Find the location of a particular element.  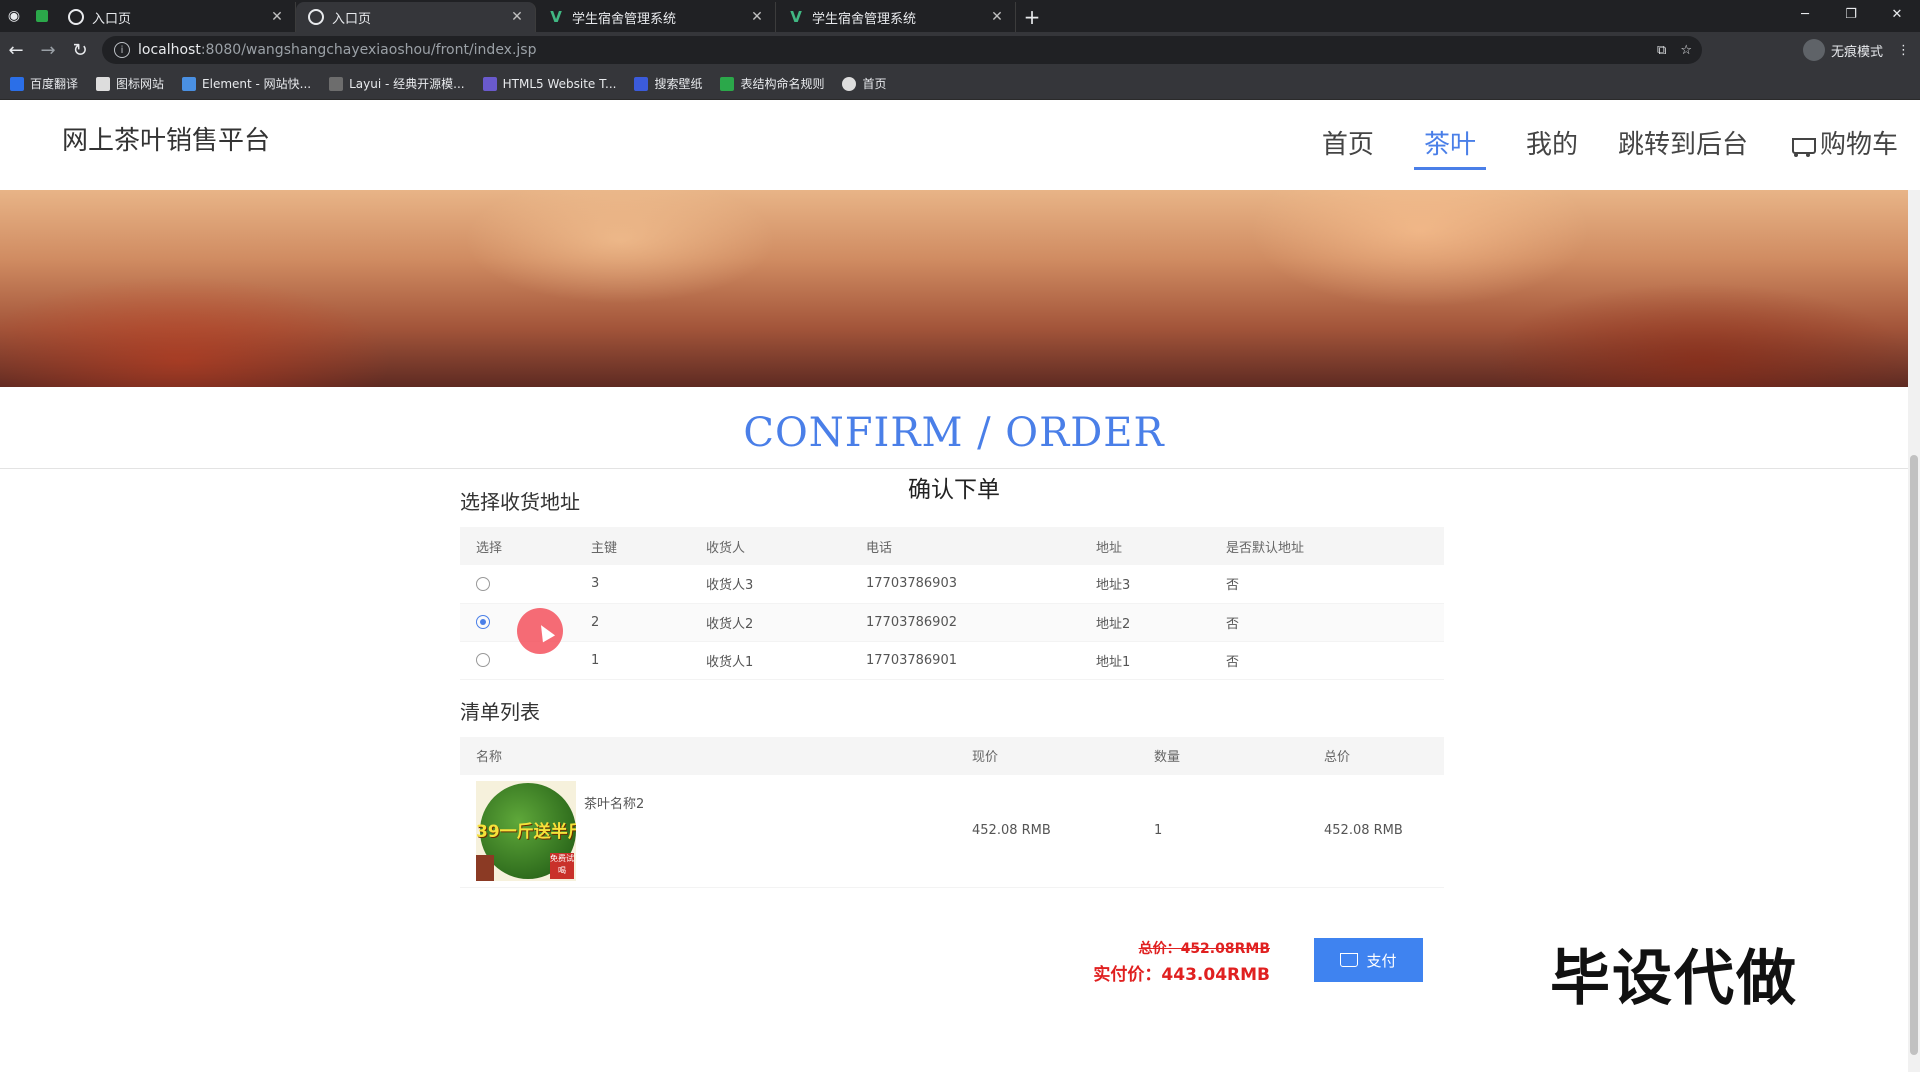

back-arrow-icon: ← is located at coordinates (16, 50).